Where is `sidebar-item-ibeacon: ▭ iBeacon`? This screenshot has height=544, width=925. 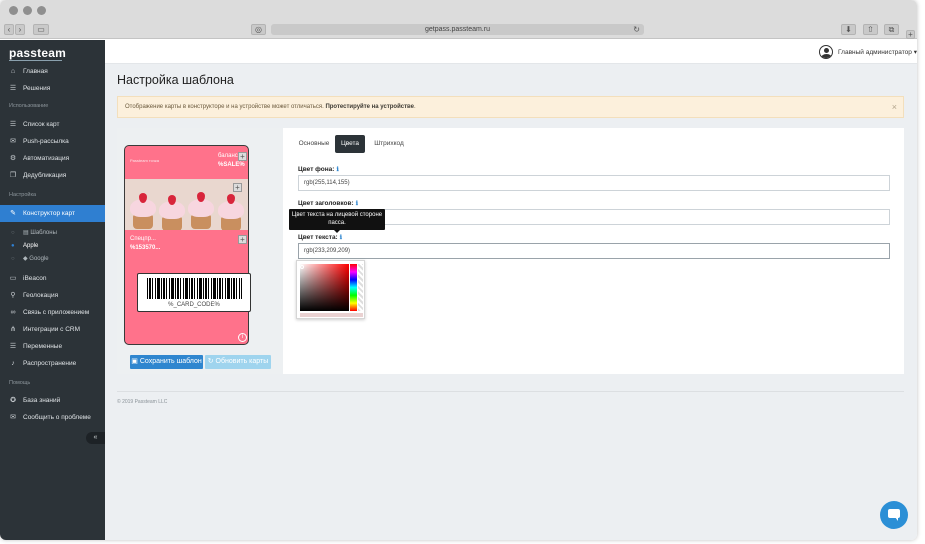 sidebar-item-ibeacon: ▭ iBeacon is located at coordinates (52, 279).